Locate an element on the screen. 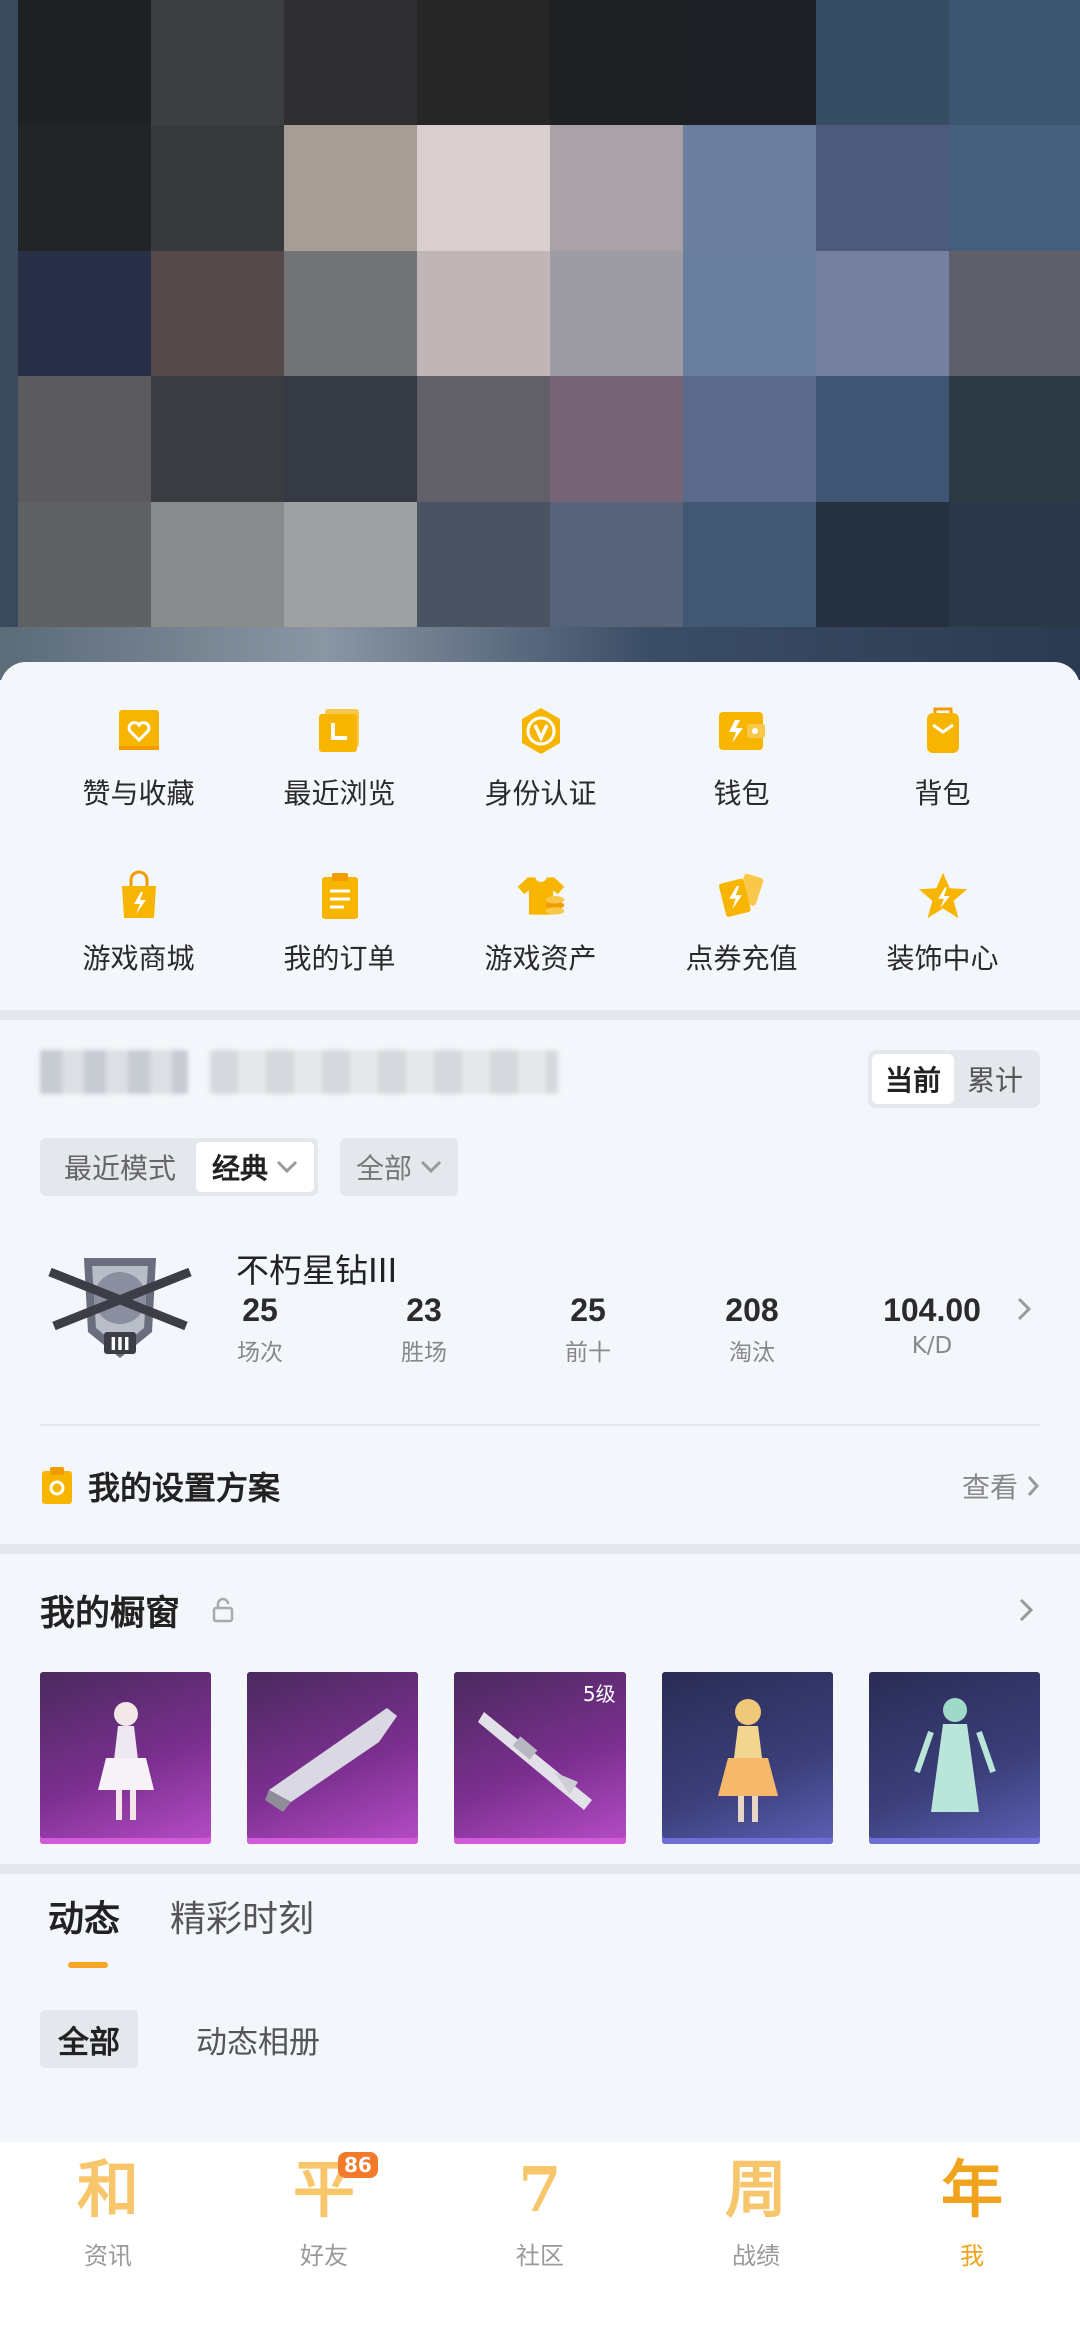  showcase-item: 5级 is located at coordinates (540, 1758).